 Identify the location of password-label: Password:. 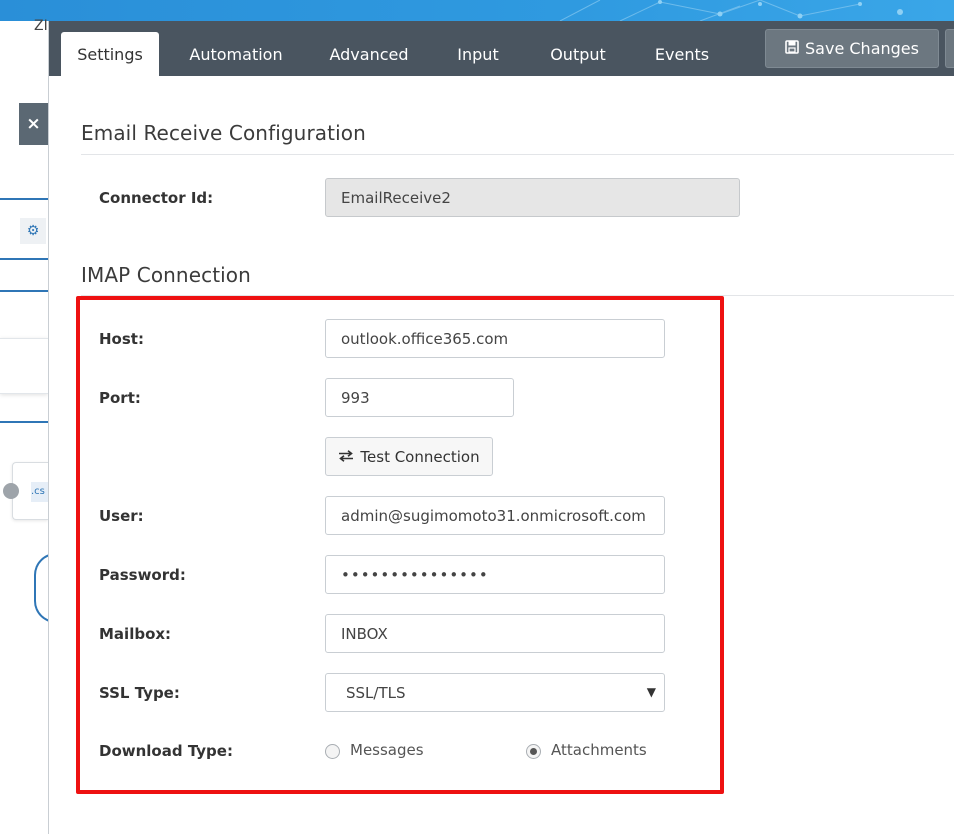
(142, 575).